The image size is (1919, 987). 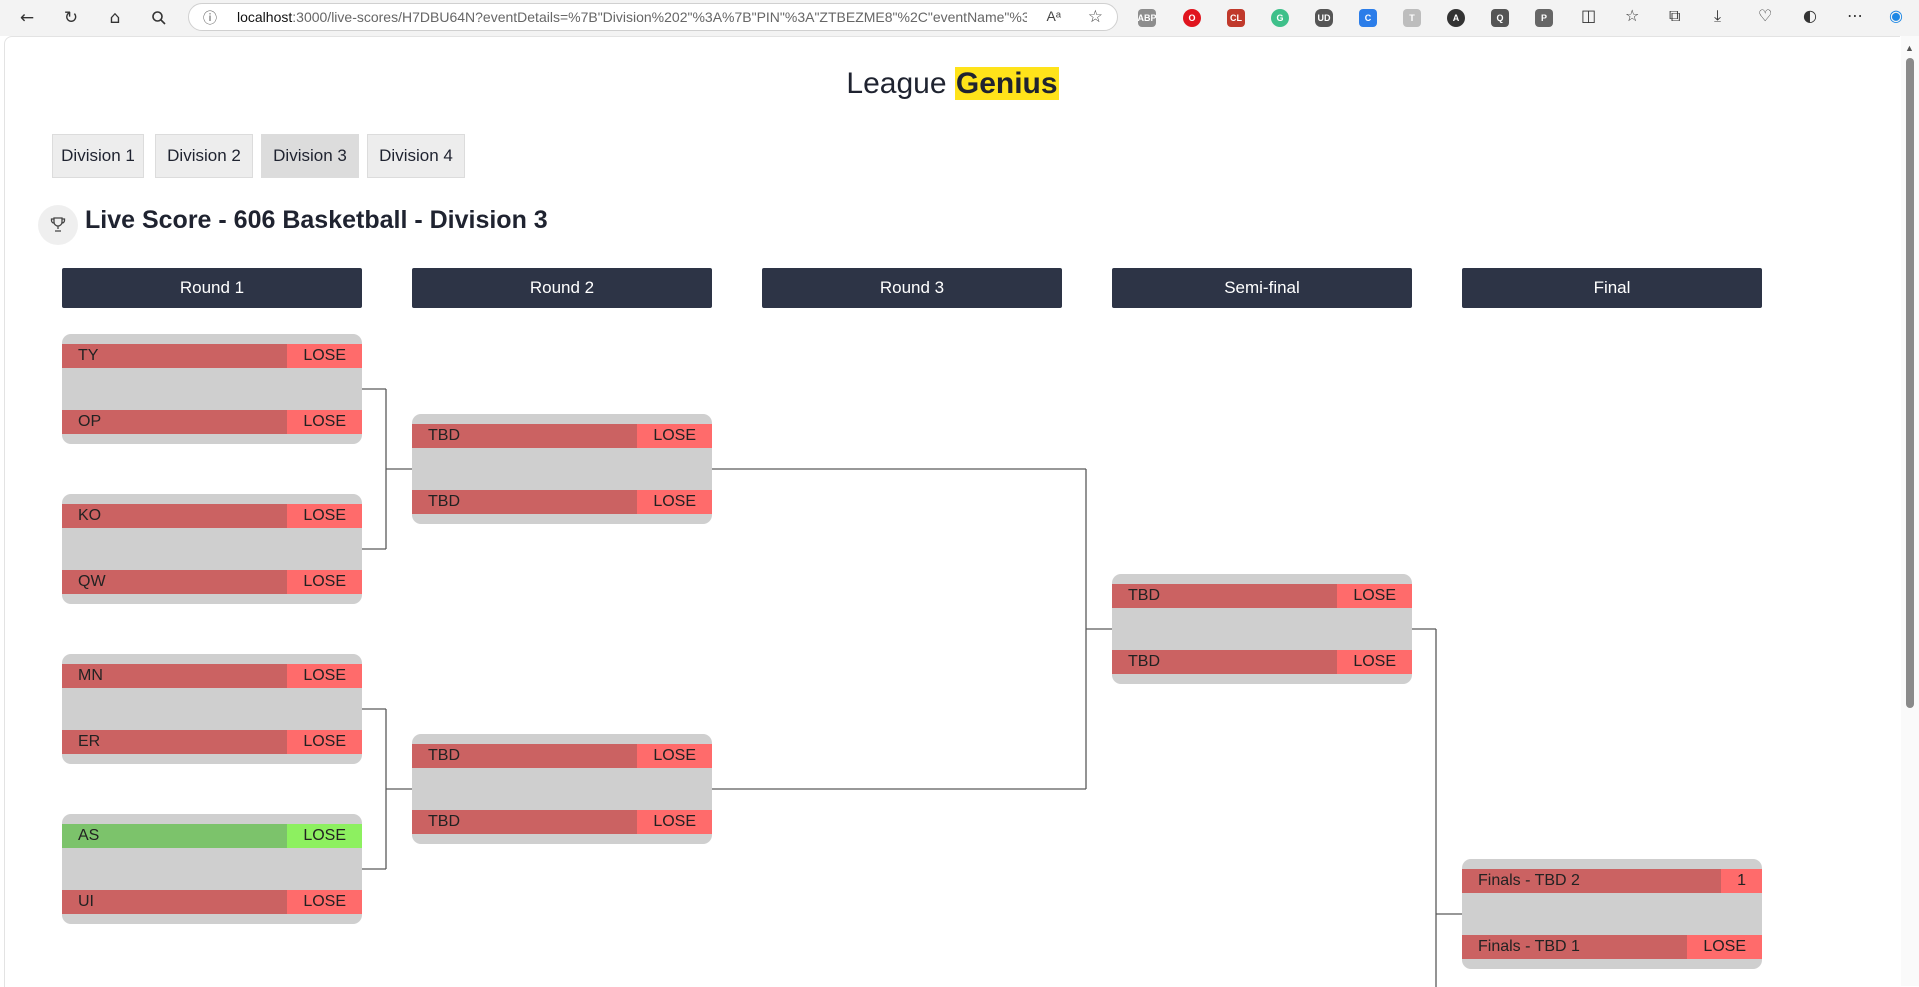 What do you see at coordinates (1896, 15) in the screenshot?
I see `copilot-icon: ◉` at bounding box center [1896, 15].